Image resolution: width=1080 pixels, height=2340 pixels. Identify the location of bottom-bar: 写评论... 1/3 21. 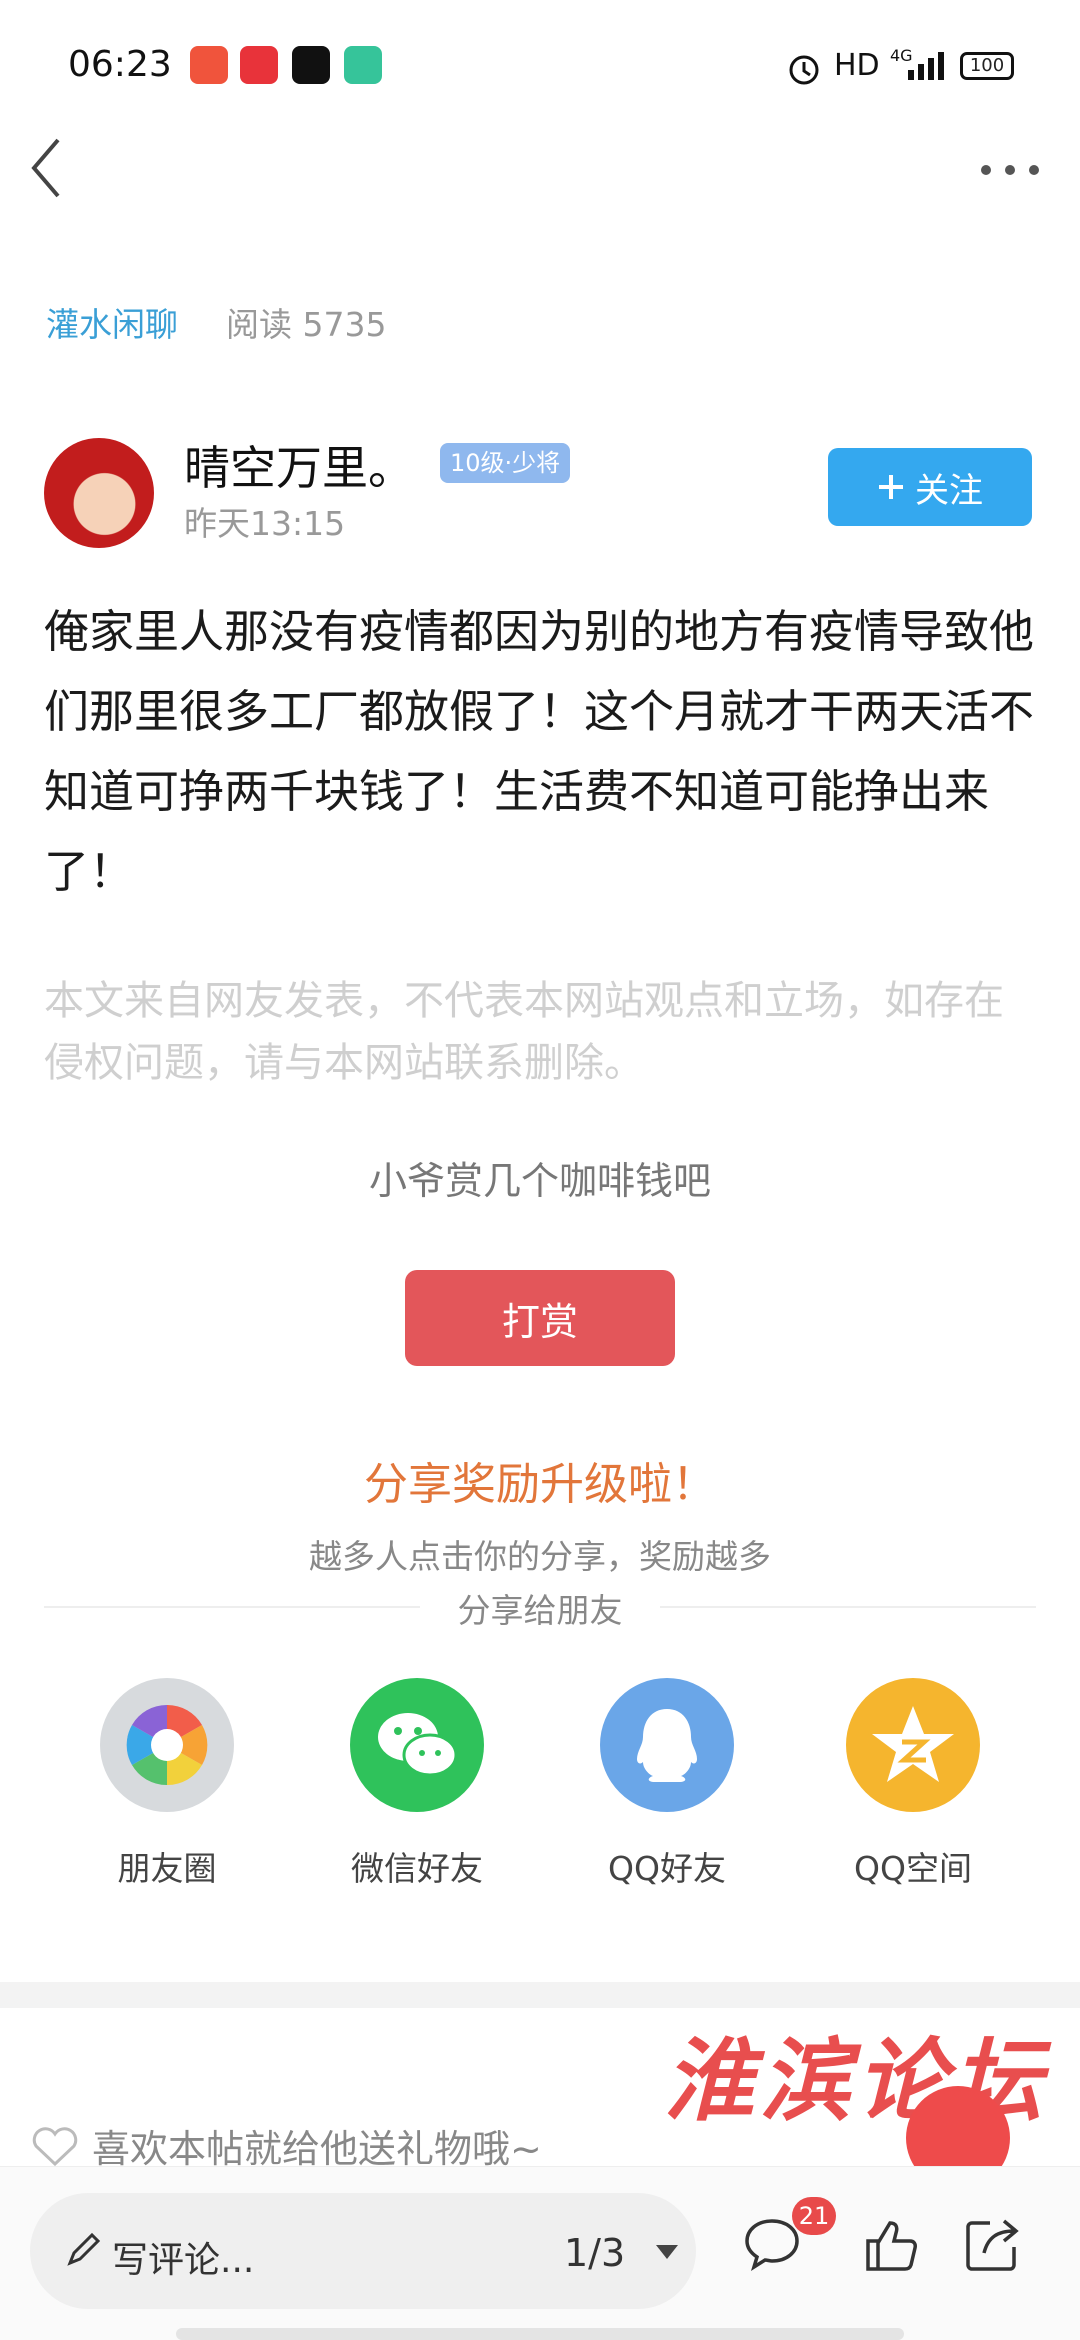
(540, 2253).